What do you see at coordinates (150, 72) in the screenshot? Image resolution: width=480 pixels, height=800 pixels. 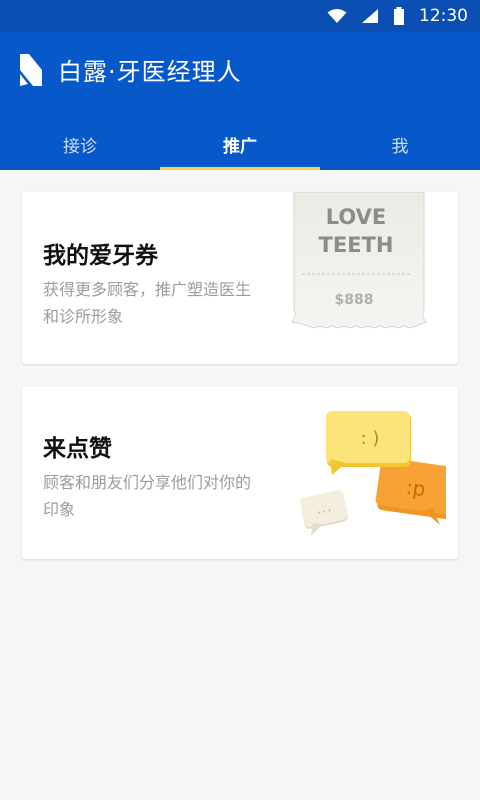 I see `app-title: 白露·牙医经理人` at bounding box center [150, 72].